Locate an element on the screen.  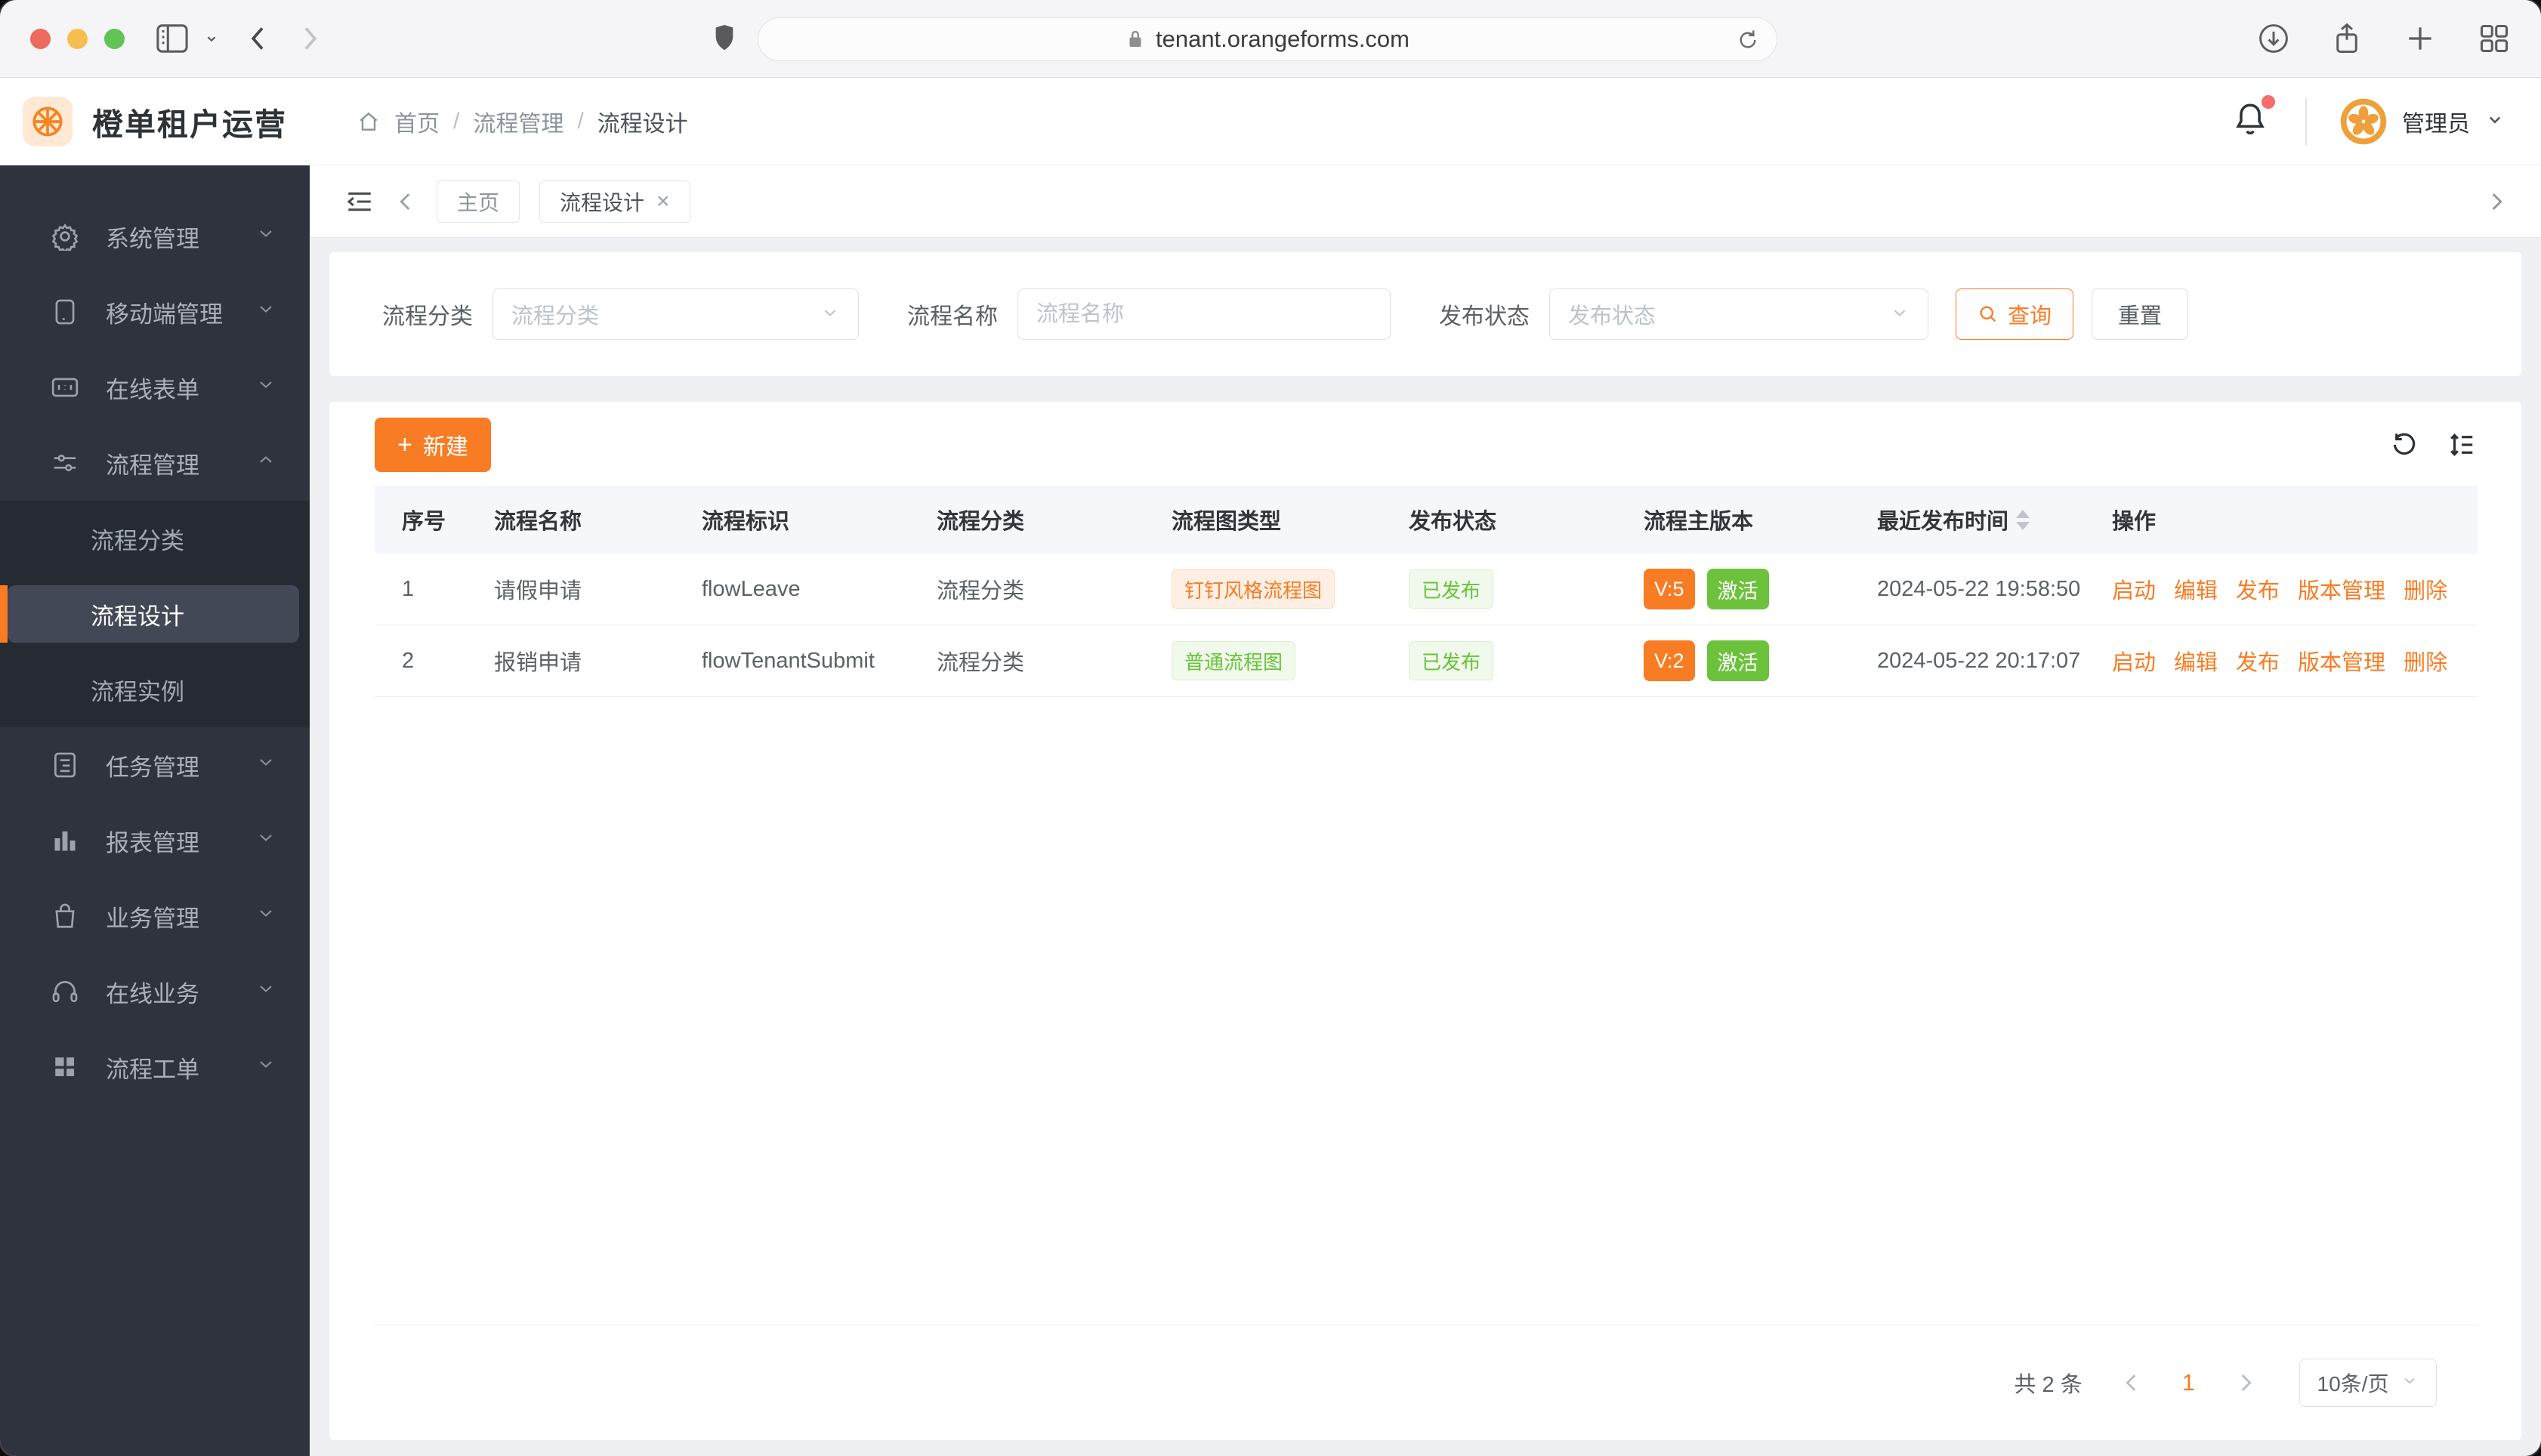
sidebar-item-label: 系统管理 is located at coordinates (152, 238).